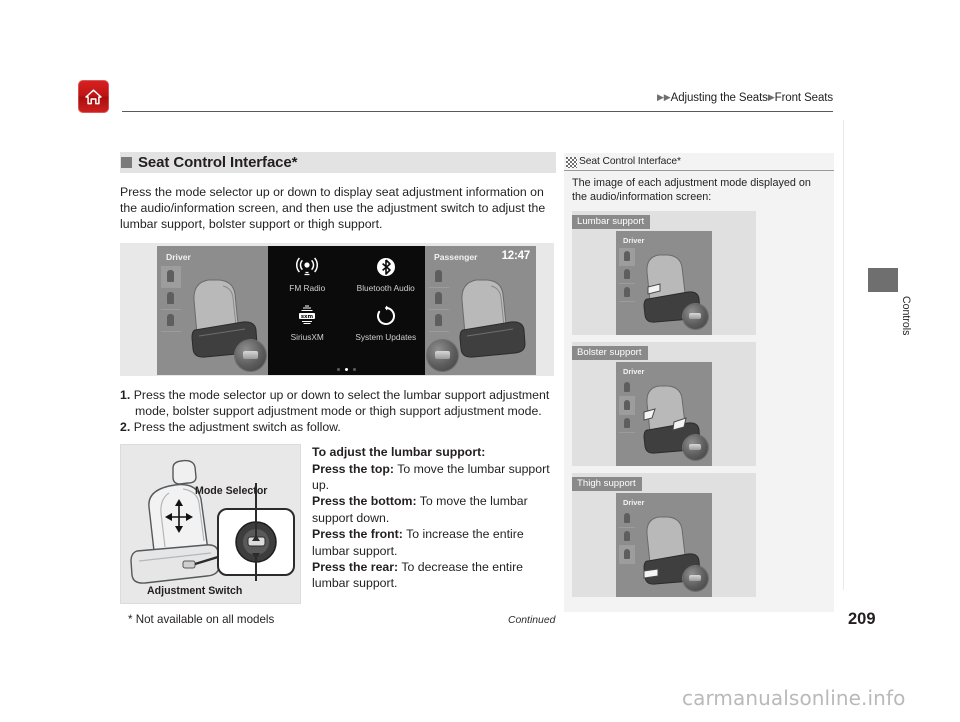 Image resolution: width=960 pixels, height=722 pixels. I want to click on breadcrumb: ▶▶Adjusting the Seats▶Front Seats, so click(745, 98).